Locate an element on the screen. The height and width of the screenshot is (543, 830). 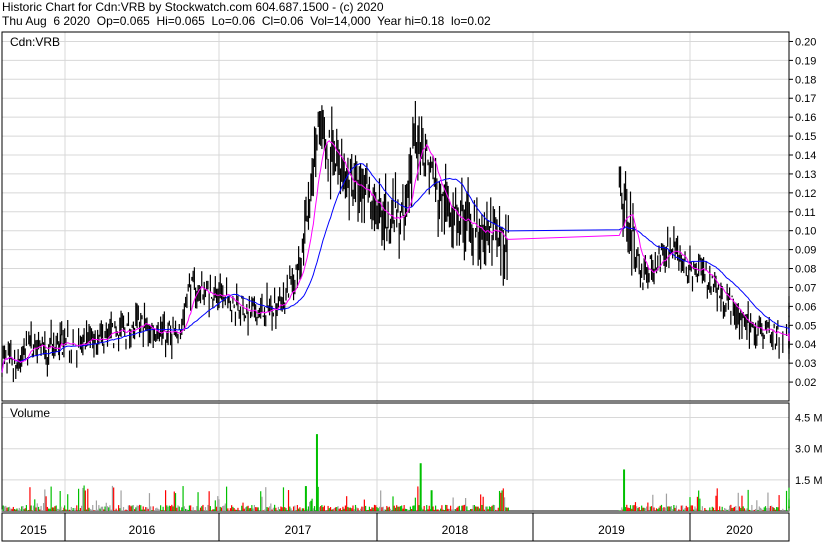
price-tick-label: 0.12 is located at coordinates (805, 194).